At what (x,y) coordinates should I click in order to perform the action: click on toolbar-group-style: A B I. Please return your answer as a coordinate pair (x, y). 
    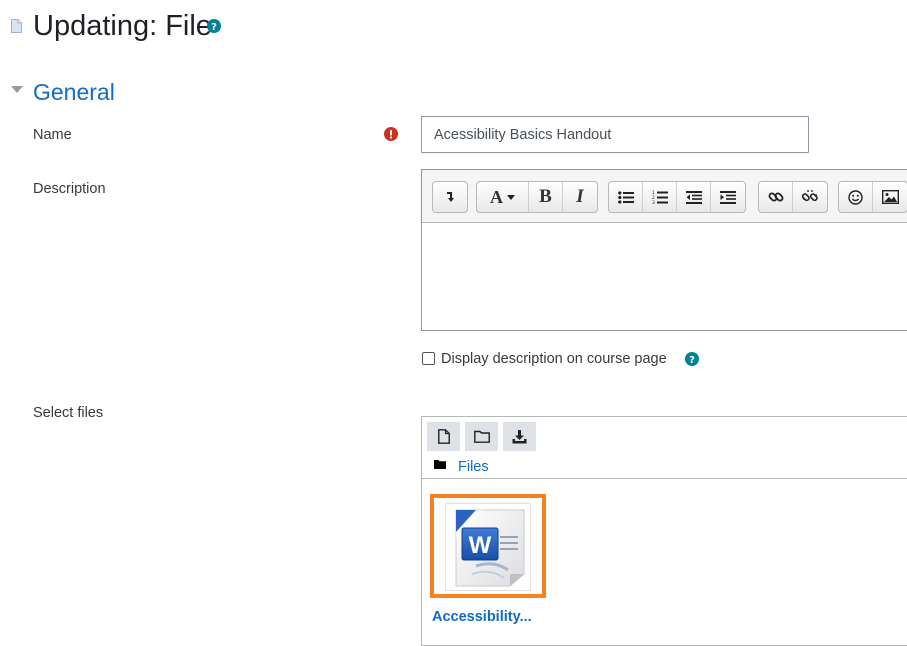
    Looking at the image, I should click on (537, 197).